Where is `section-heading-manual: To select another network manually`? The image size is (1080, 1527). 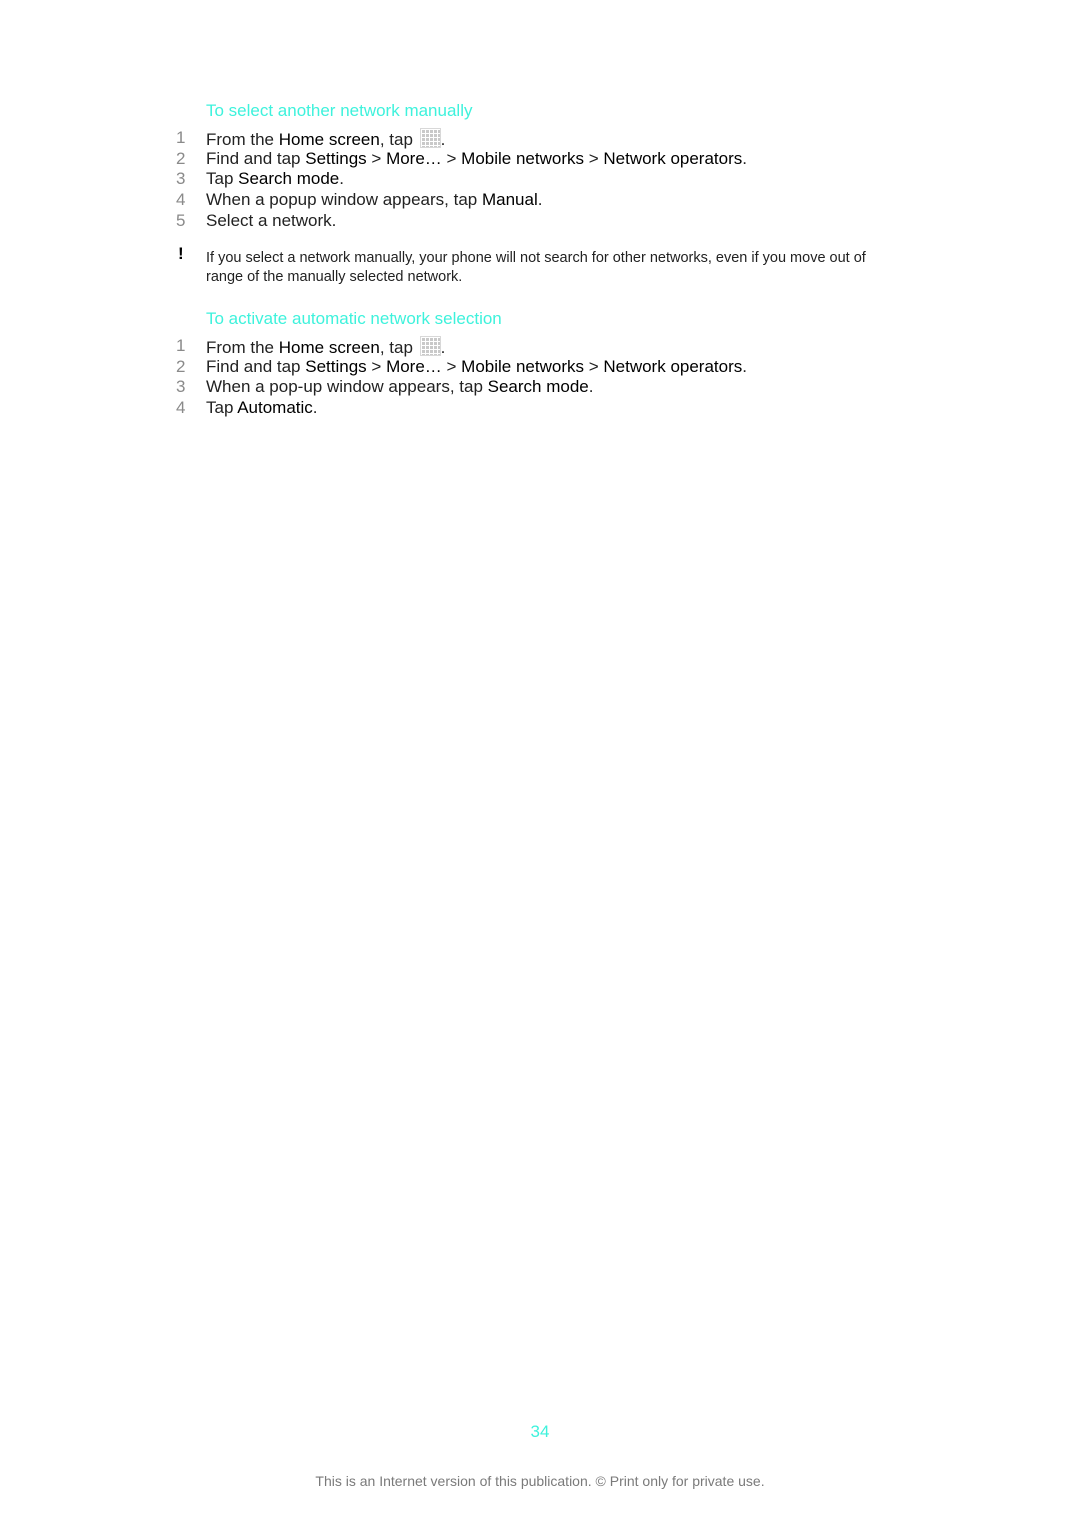
section-heading-manual: To select another network manually is located at coordinates (339, 110).